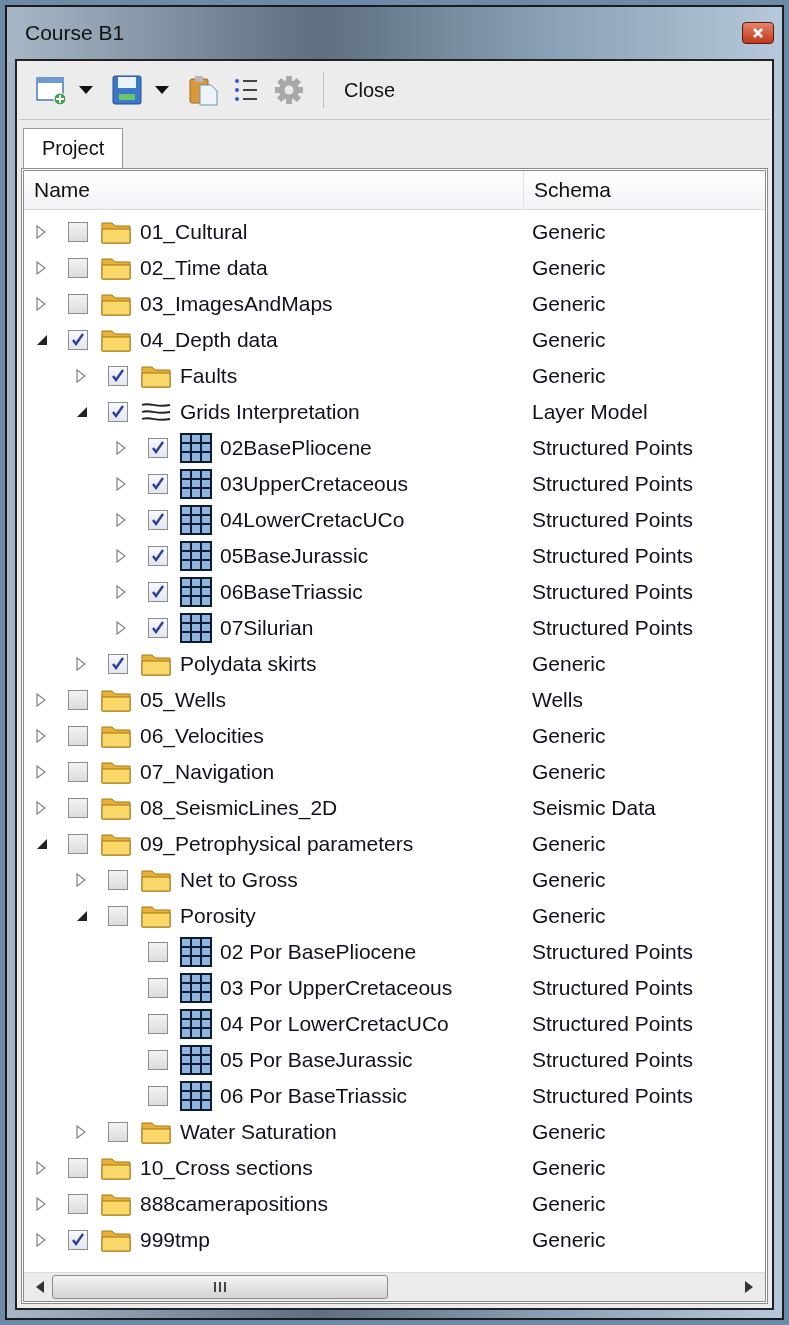 The image size is (789, 1325). What do you see at coordinates (312, 520) in the screenshot?
I see `item-name: 04LowerCretacUCo` at bounding box center [312, 520].